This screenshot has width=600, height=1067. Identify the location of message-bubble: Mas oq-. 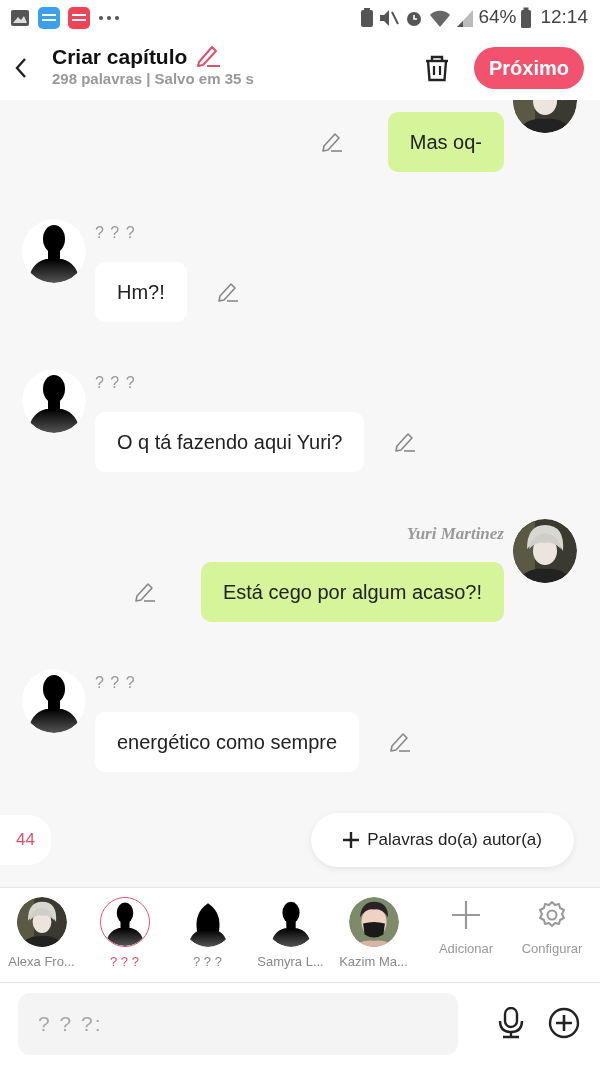
(445, 142).